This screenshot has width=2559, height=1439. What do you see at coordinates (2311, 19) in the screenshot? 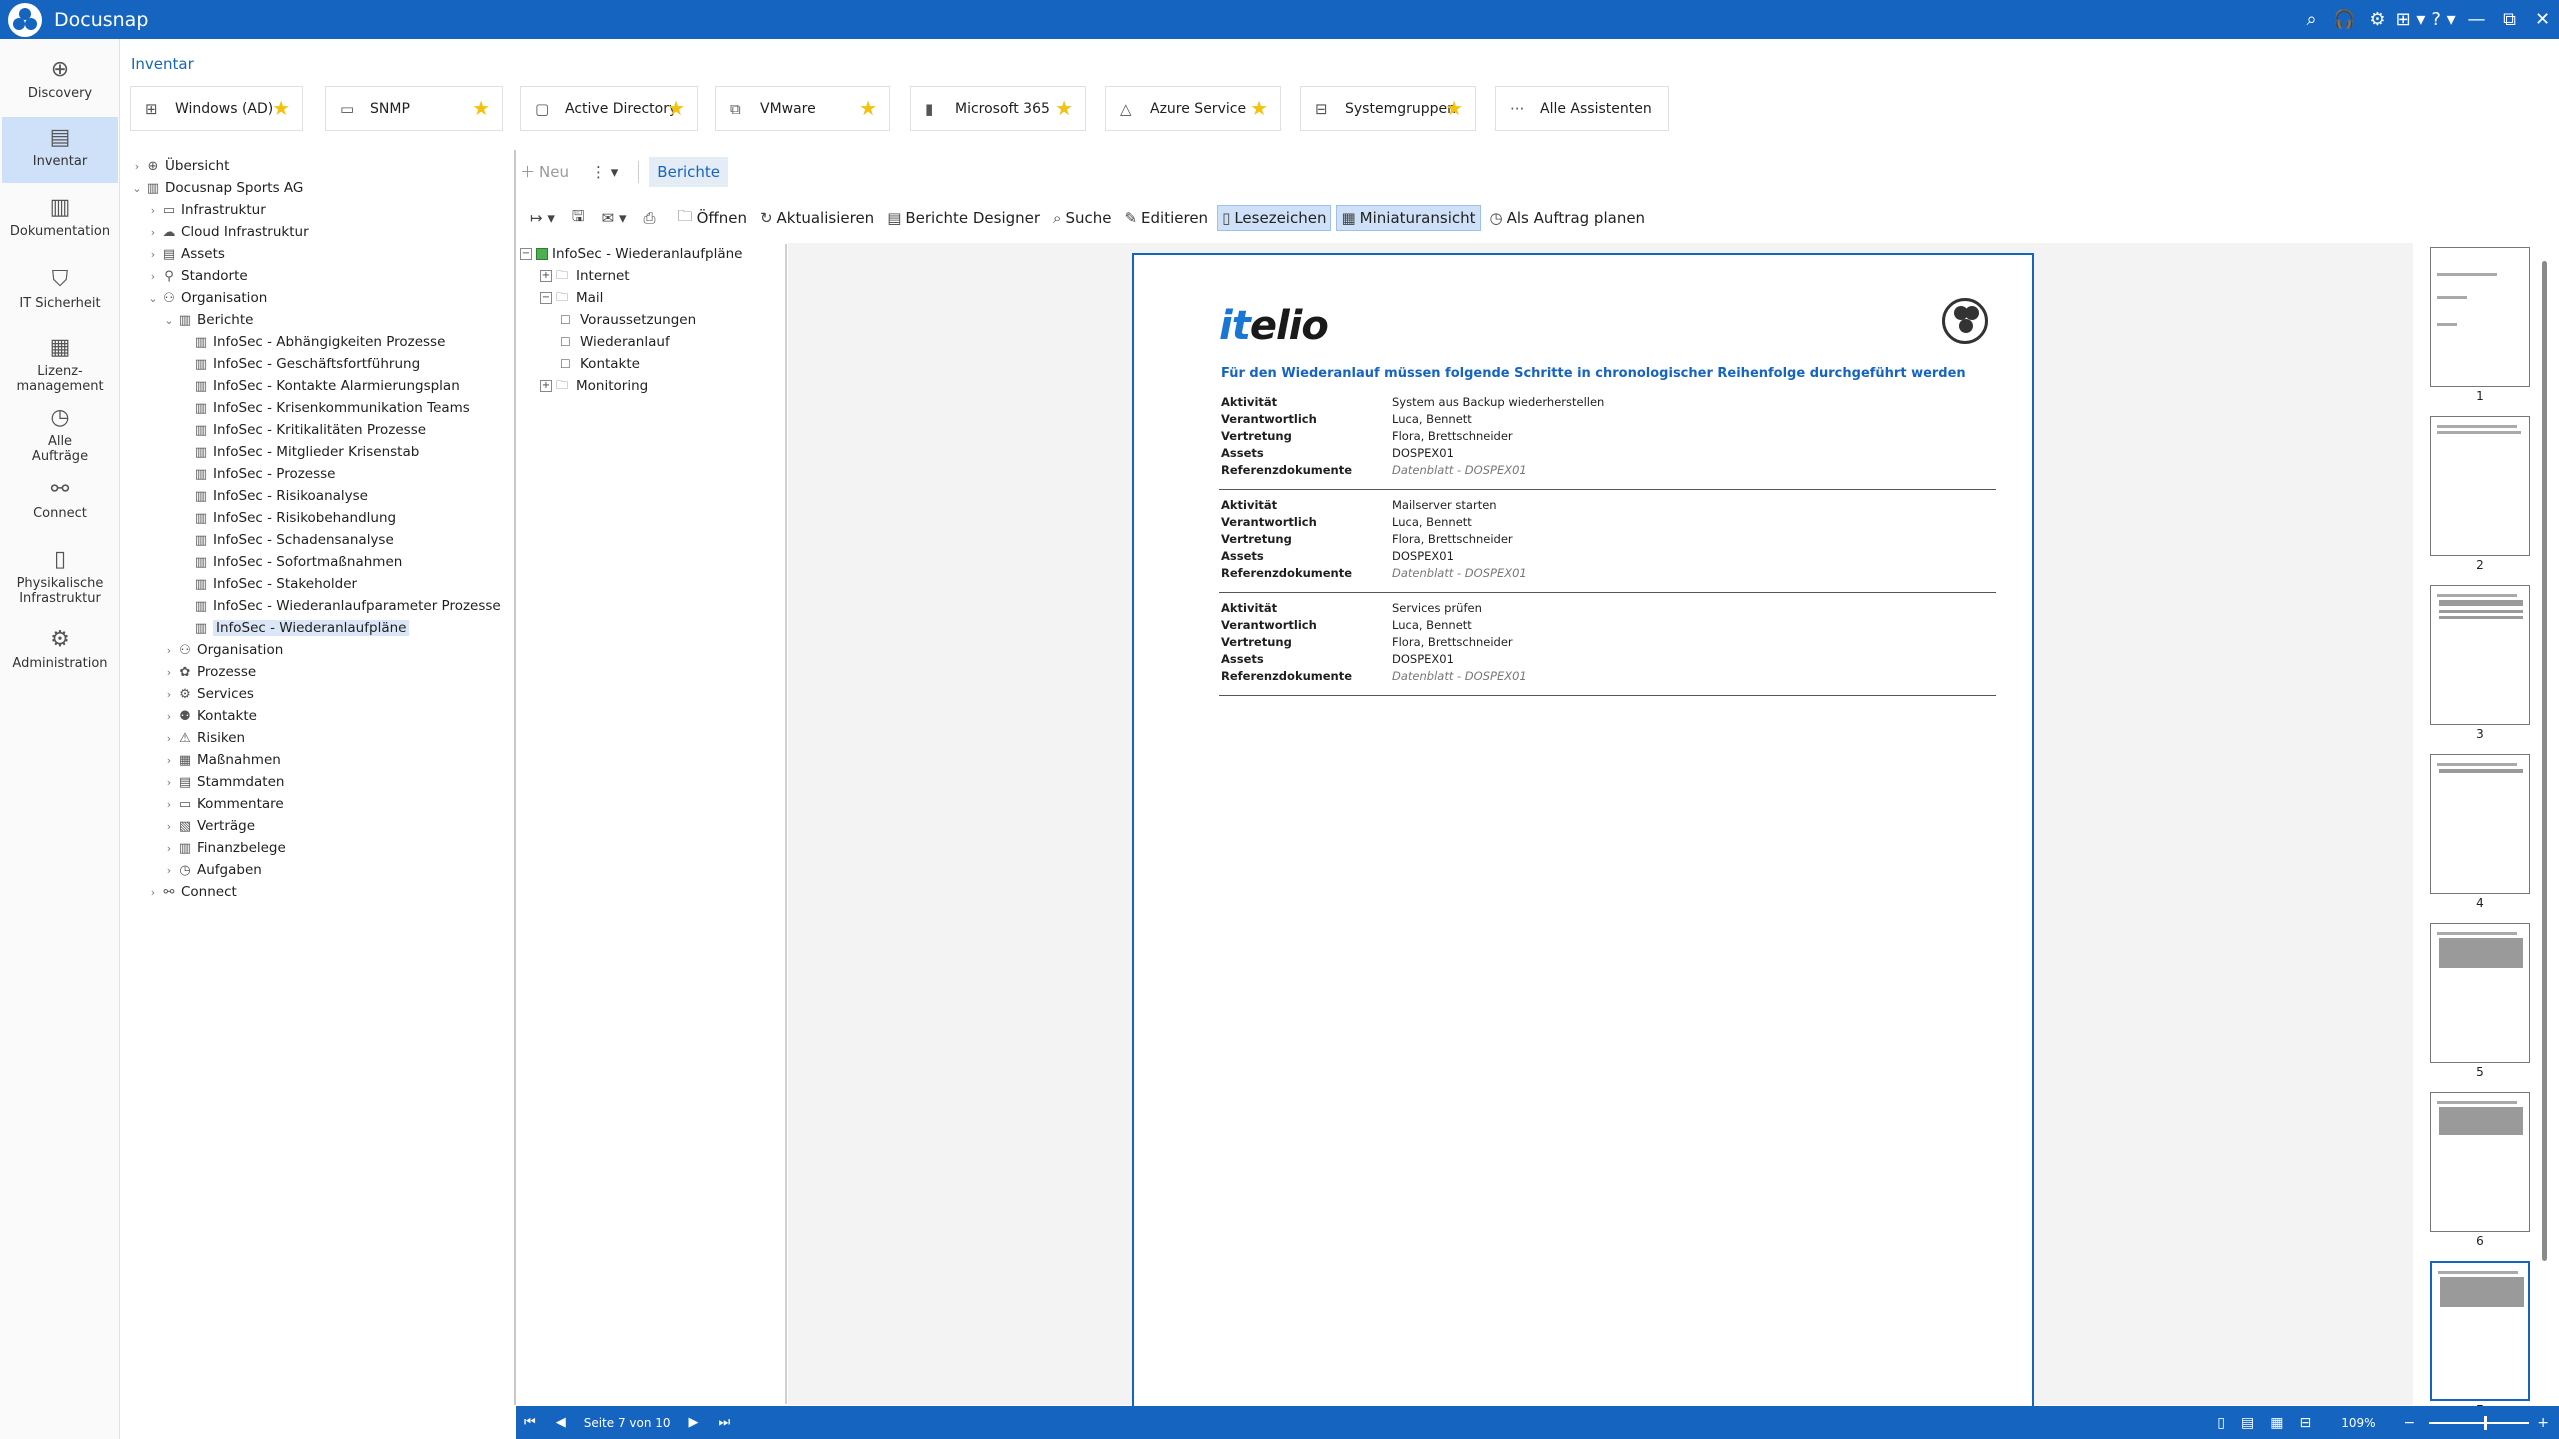
I see `search-icon: ⌕` at bounding box center [2311, 19].